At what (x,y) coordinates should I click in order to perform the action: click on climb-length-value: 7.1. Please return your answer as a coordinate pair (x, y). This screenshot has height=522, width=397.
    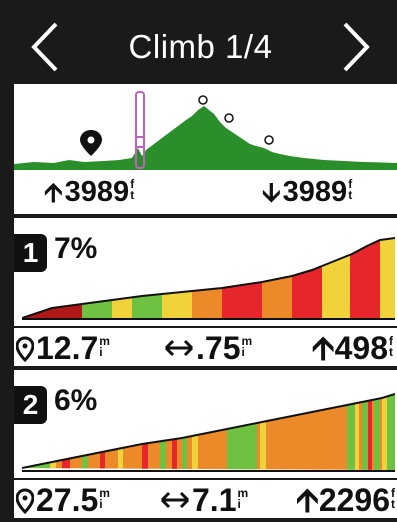
    Looking at the image, I should click on (214, 500).